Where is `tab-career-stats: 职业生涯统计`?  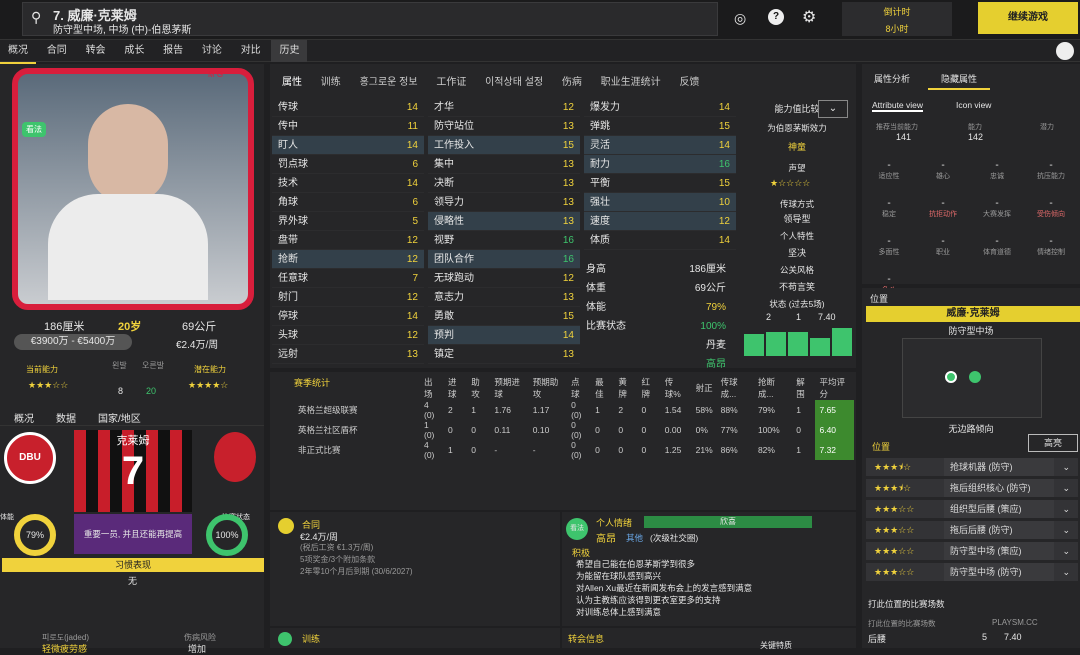
tab-career-stats: 职业生涯统计 is located at coordinates (631, 83).